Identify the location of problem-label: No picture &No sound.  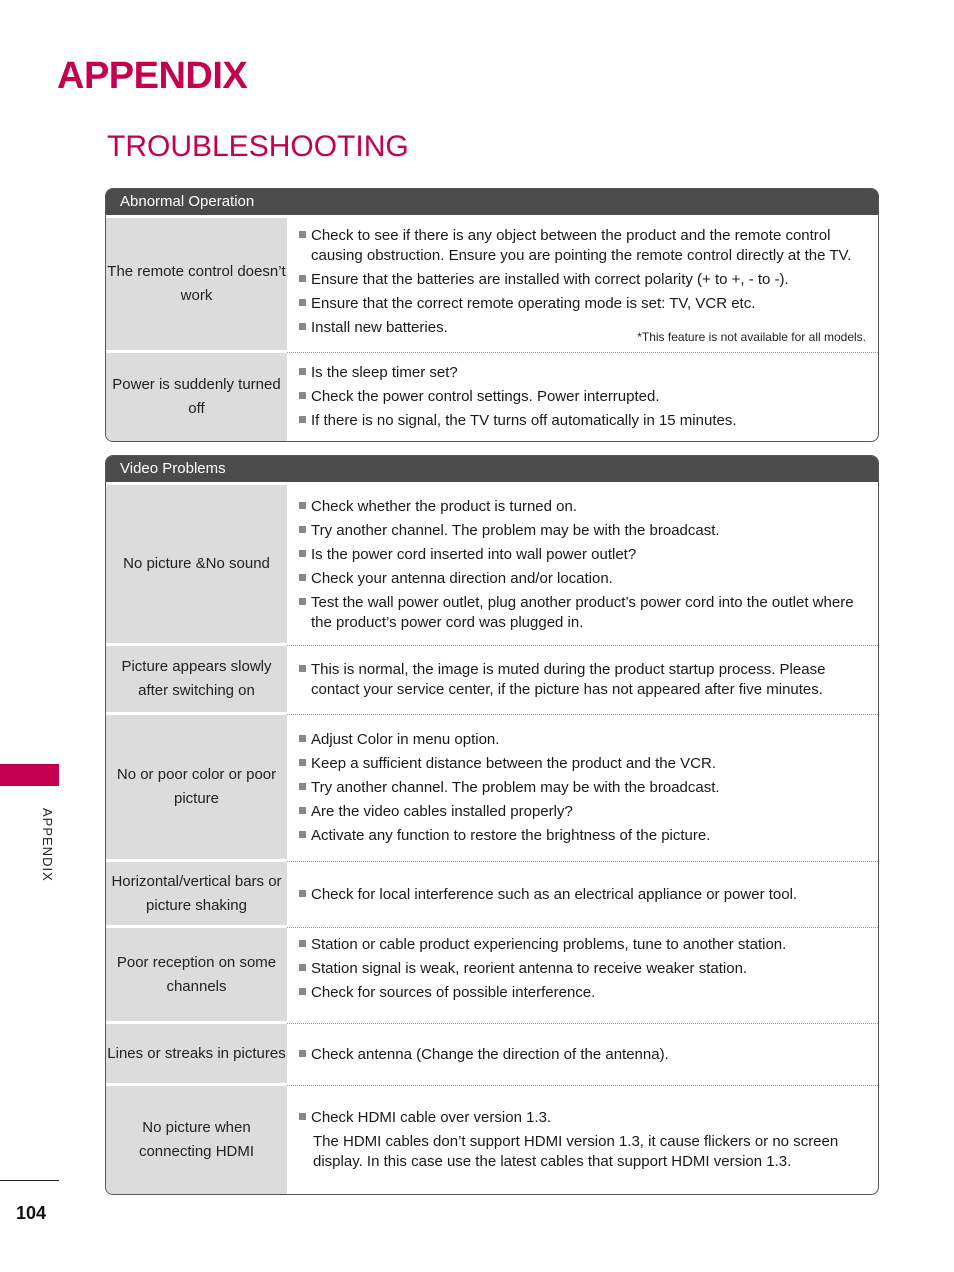
(196, 565).